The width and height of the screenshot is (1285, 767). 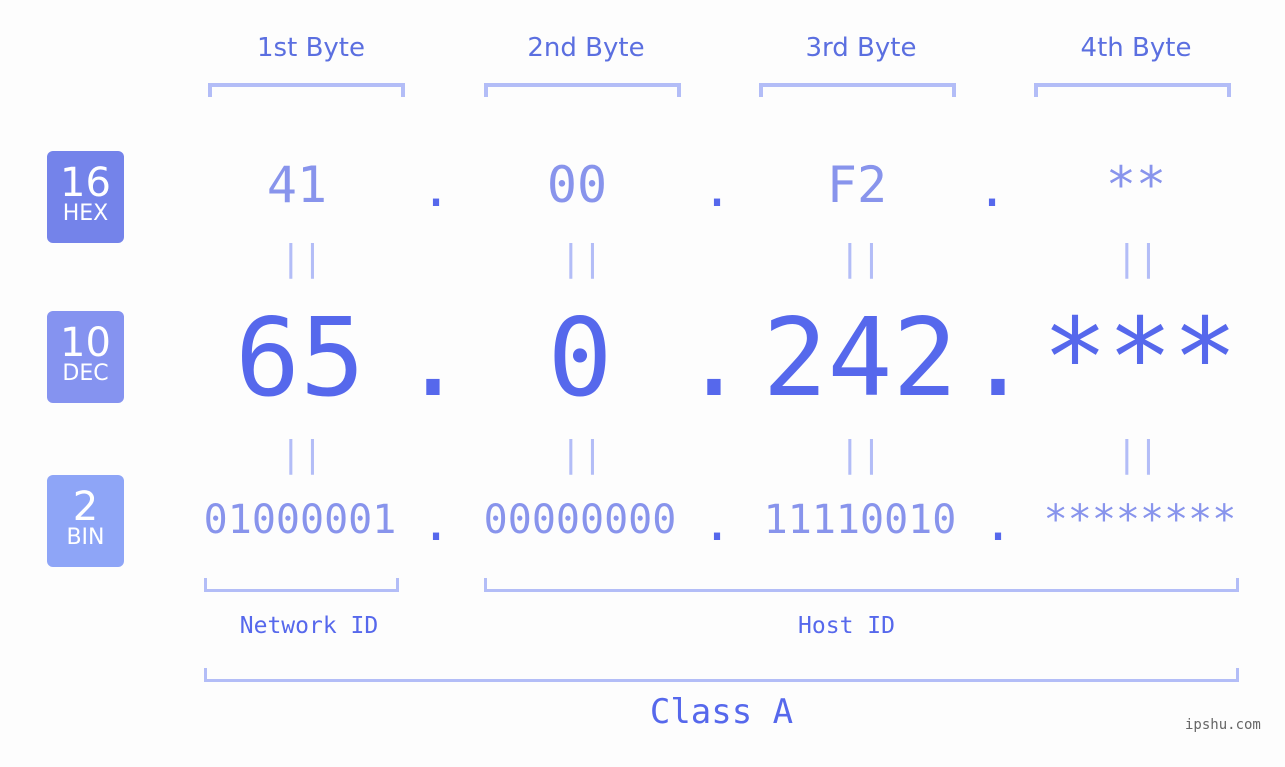 What do you see at coordinates (861, 585) in the screenshot?
I see `host-bracket` at bounding box center [861, 585].